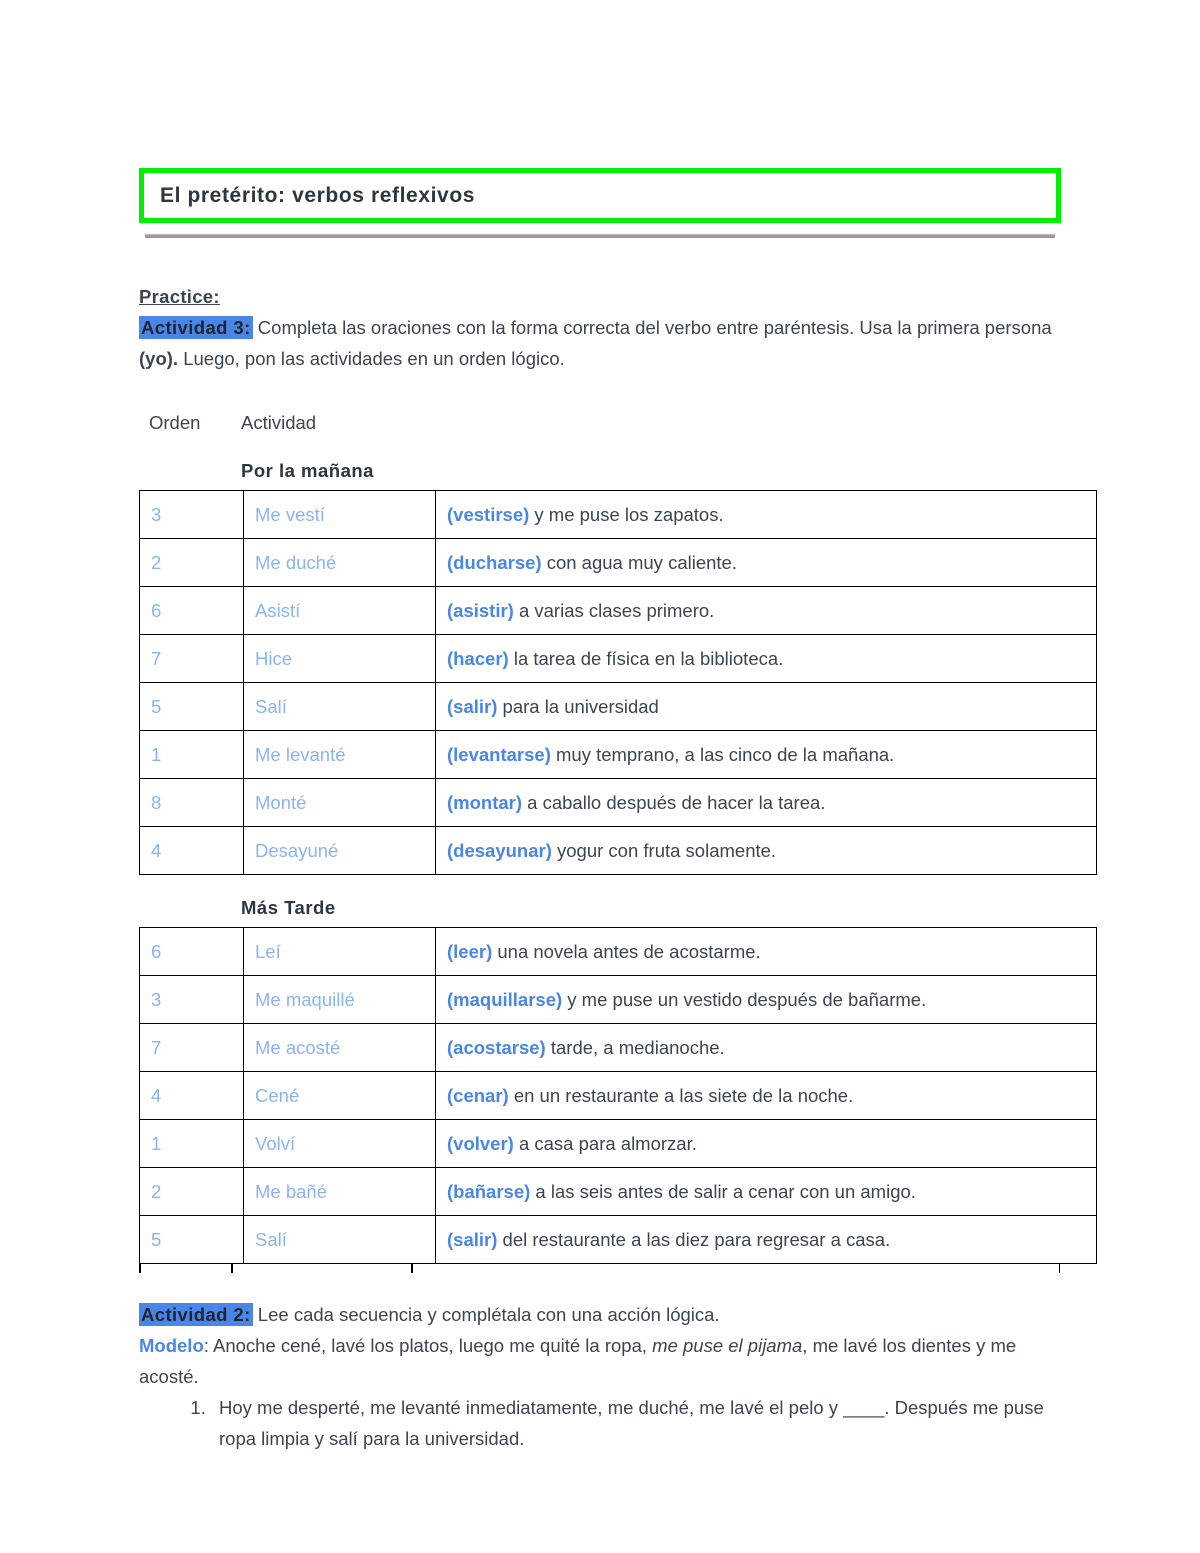 The height and width of the screenshot is (1553, 1200). What do you see at coordinates (499, 850) in the screenshot?
I see `verb-infinitive: (desayunar)` at bounding box center [499, 850].